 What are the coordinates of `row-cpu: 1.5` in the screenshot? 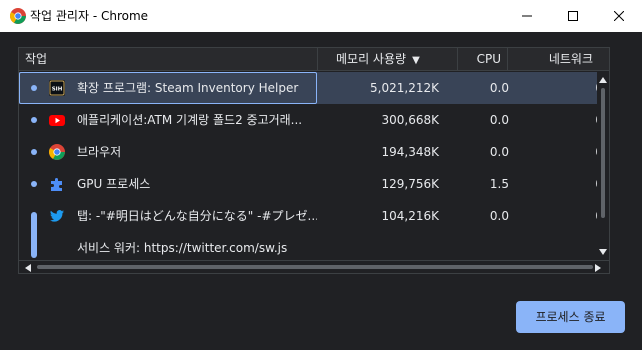 It's located at (499, 184).